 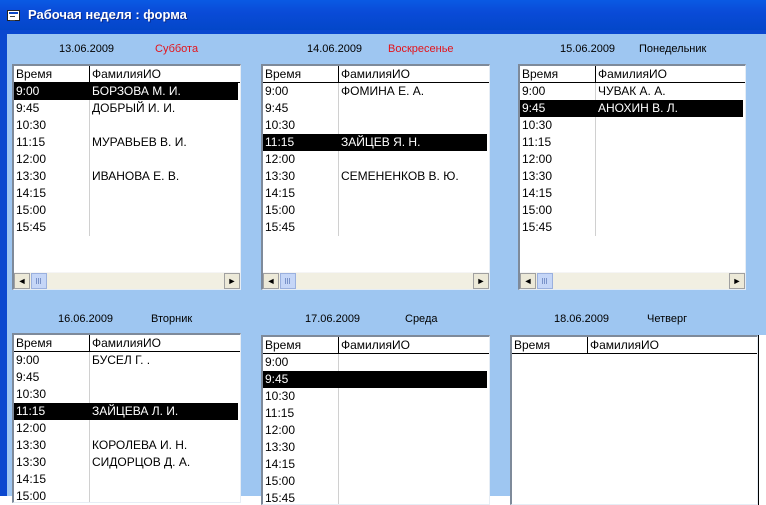 I want to click on list-item-selected: 9:45 АНОХИН В. Л., so click(x=631, y=108).